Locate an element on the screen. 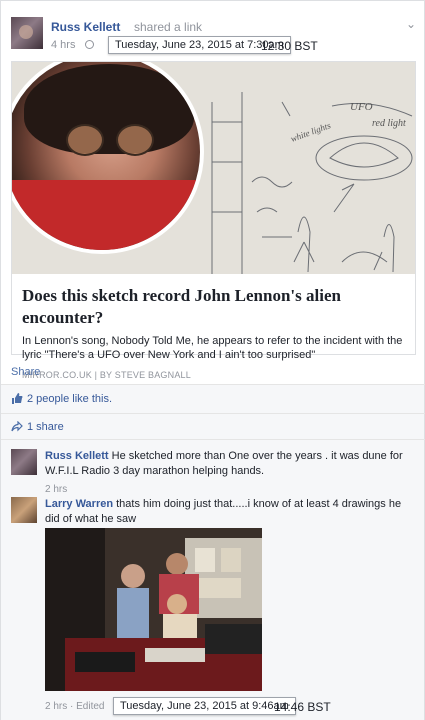  share-button: Share is located at coordinates (25, 372).